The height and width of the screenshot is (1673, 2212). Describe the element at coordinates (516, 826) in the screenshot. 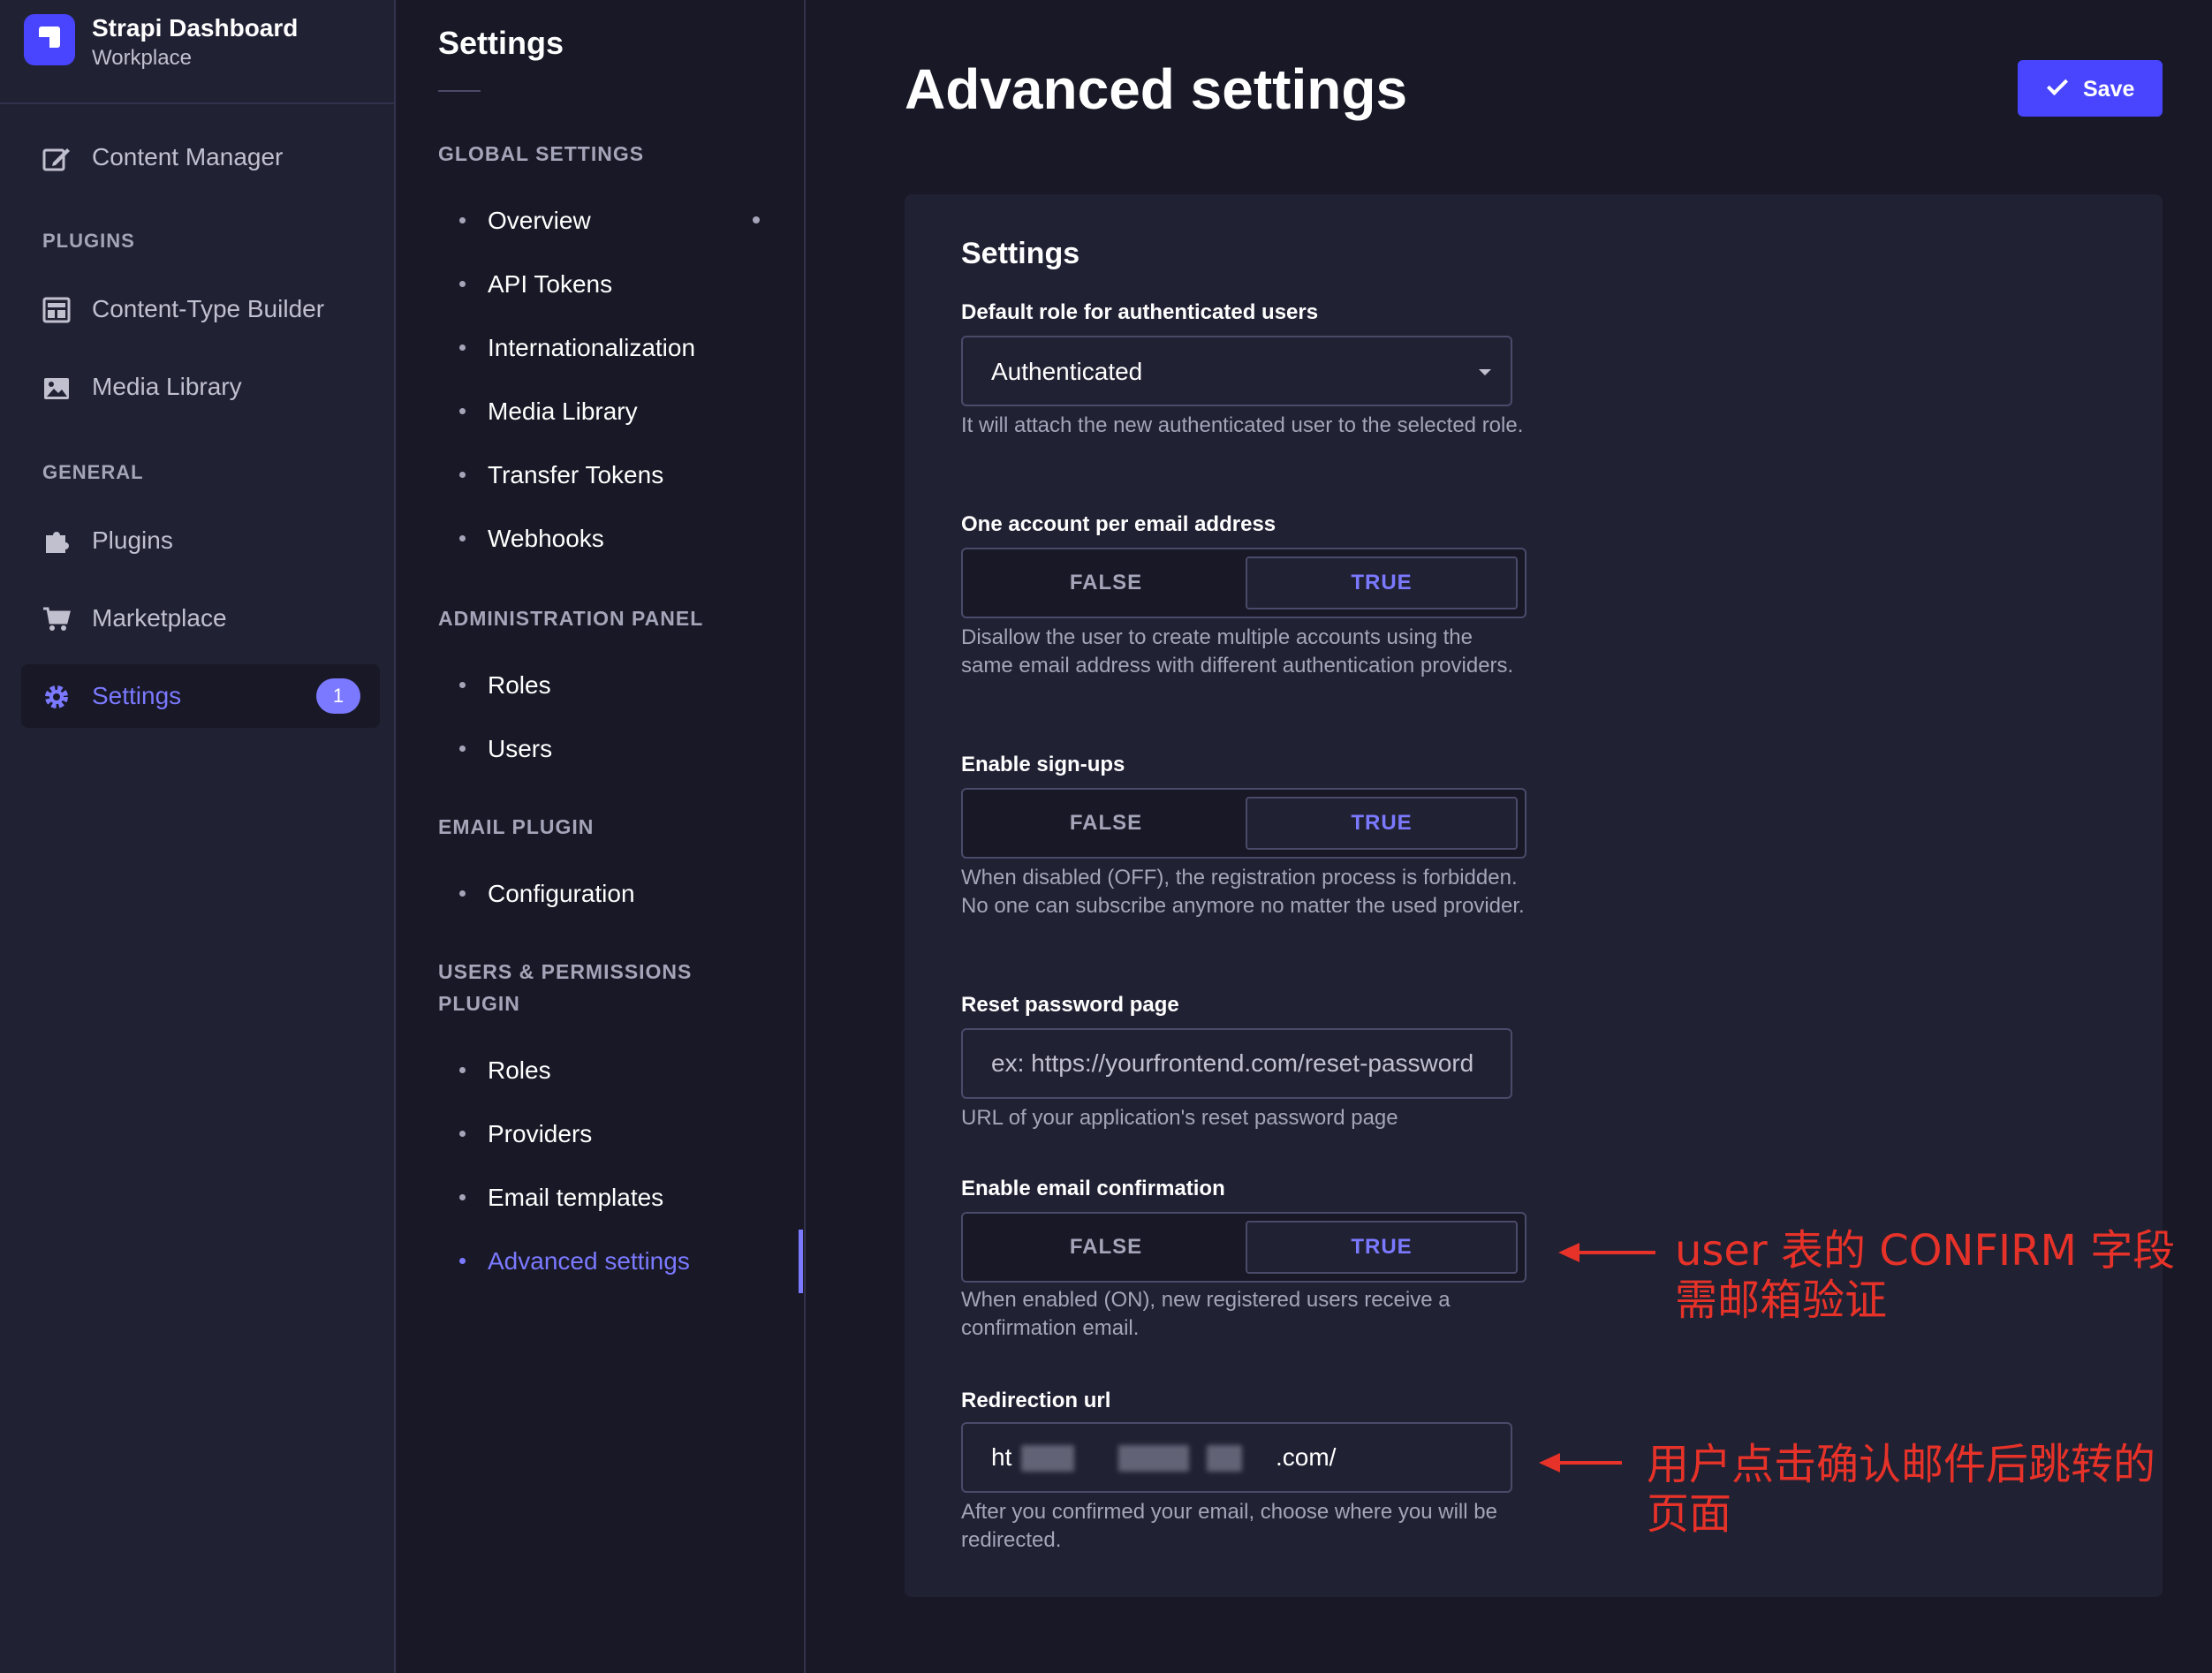

I see `section-email-plugin: EMAIL PLUGIN` at that location.